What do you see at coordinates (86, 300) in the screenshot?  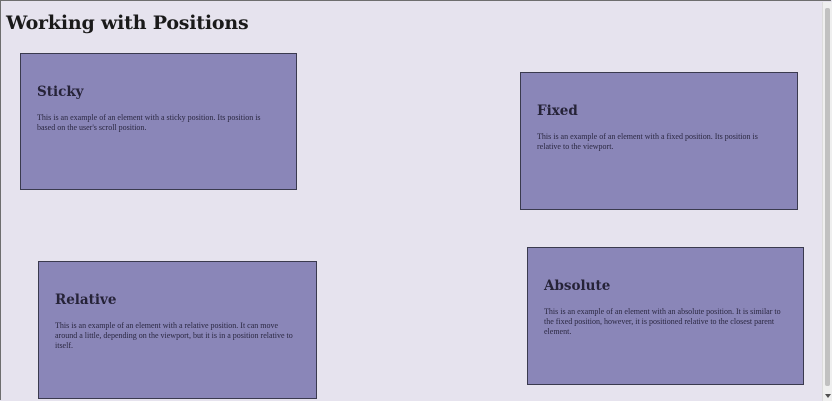 I see `relative-heading: Relative` at bounding box center [86, 300].